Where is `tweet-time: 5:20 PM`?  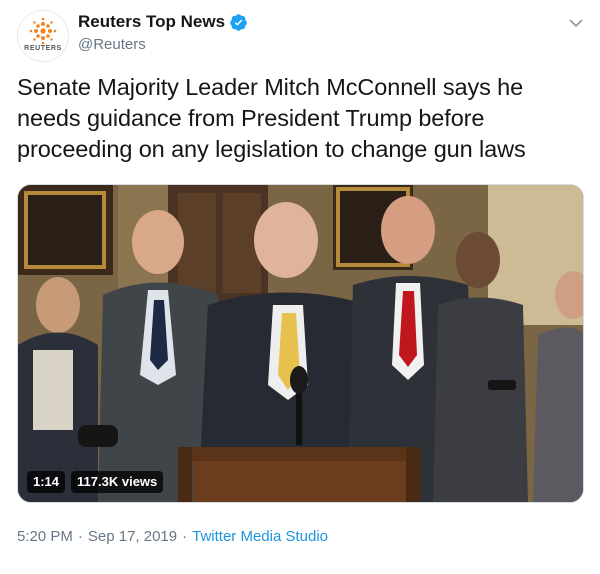 tweet-time: 5:20 PM is located at coordinates (45, 536).